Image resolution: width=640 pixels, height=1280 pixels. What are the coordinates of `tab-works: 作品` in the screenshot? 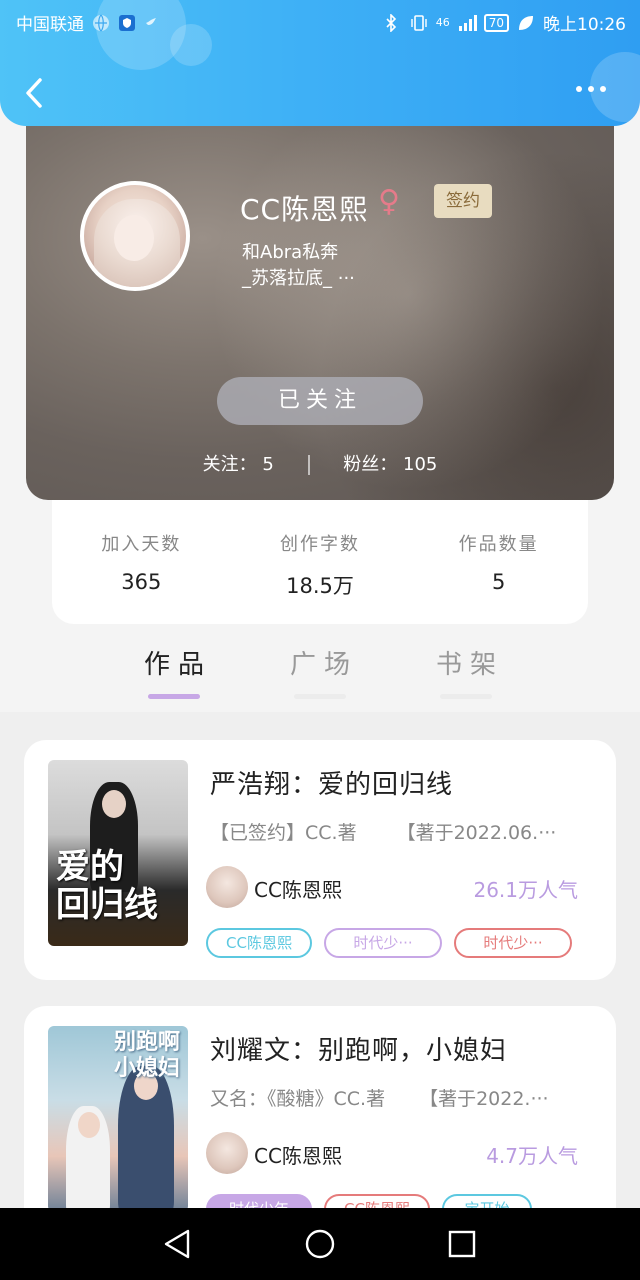 It's located at (178, 671).